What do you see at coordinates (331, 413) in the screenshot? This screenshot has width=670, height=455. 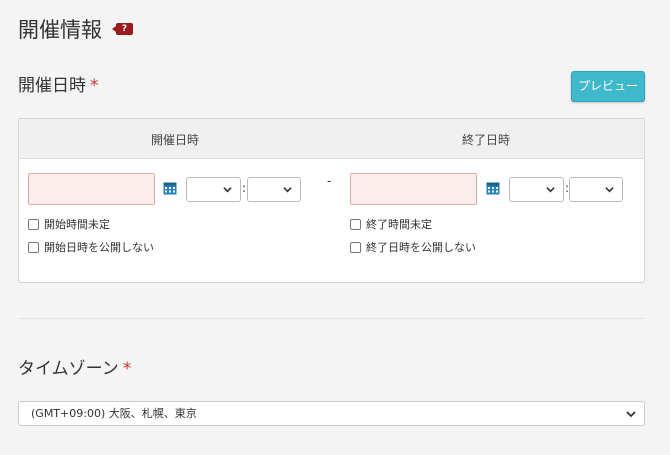 I see `timezone-select: (GMT+09:00) 大阪、札幌、東京` at bounding box center [331, 413].